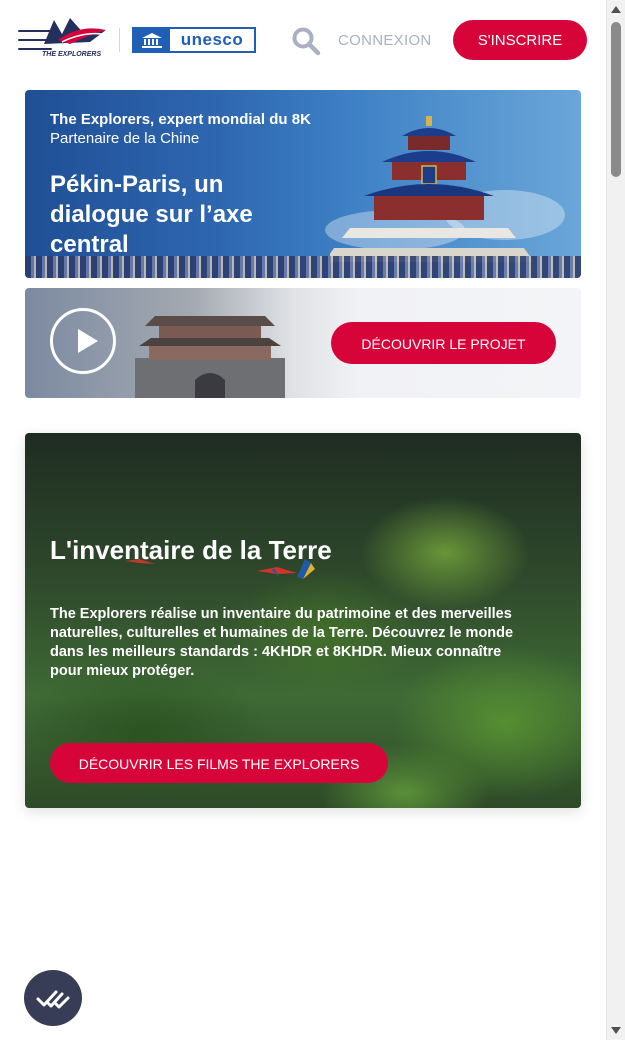  What do you see at coordinates (88, 341) in the screenshot?
I see `play-icon` at bounding box center [88, 341].